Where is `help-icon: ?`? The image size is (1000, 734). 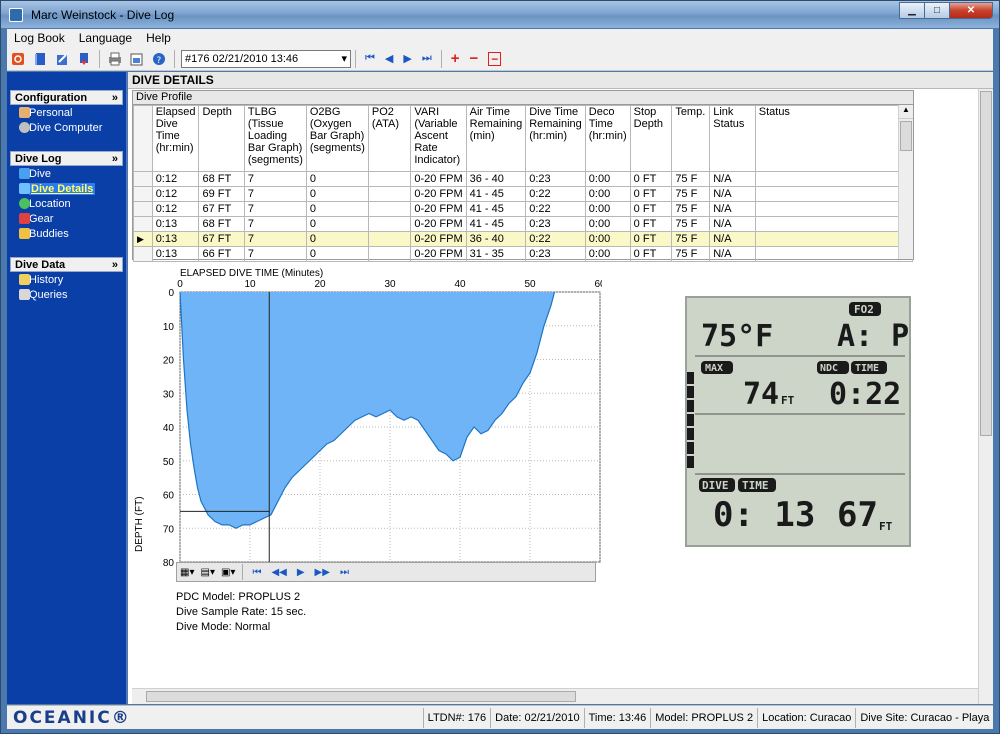 help-icon: ? is located at coordinates (159, 59).